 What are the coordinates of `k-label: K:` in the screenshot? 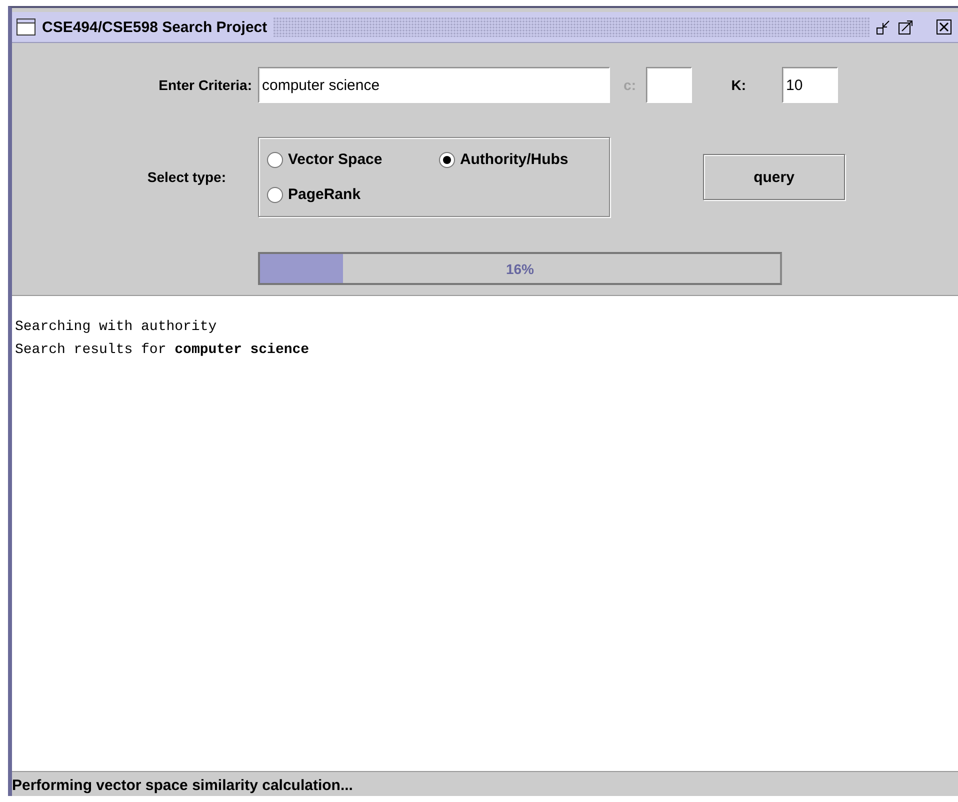 It's located at (738, 85).